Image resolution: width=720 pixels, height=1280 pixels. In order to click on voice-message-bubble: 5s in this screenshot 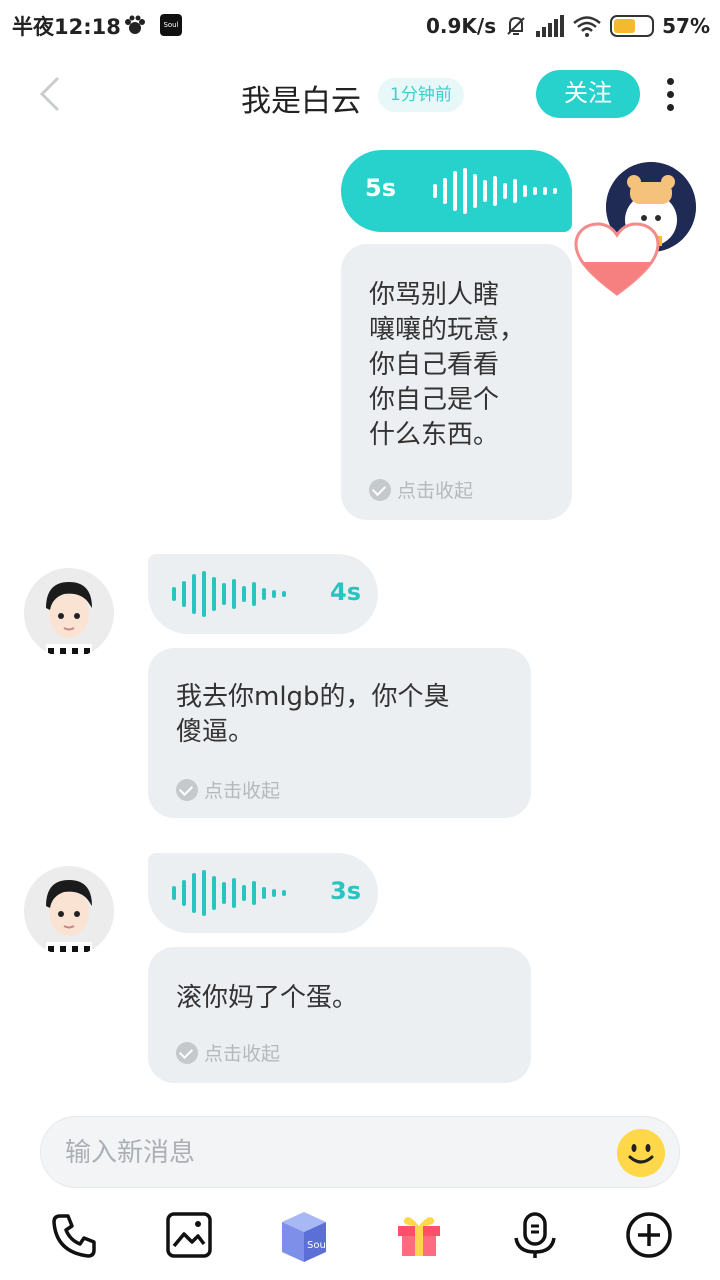, I will do `click(456, 191)`.